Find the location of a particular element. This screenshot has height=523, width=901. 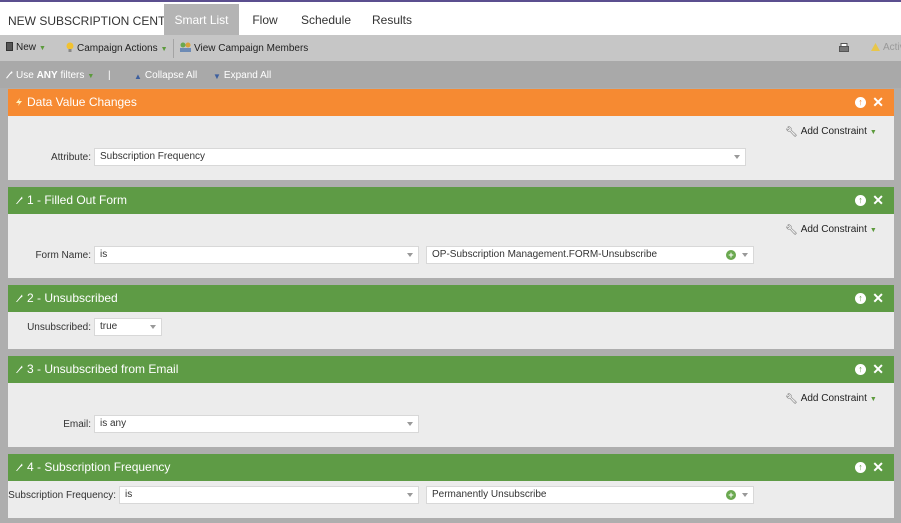

panel-title: 4 - Subscription Frequency is located at coordinates (99, 467).